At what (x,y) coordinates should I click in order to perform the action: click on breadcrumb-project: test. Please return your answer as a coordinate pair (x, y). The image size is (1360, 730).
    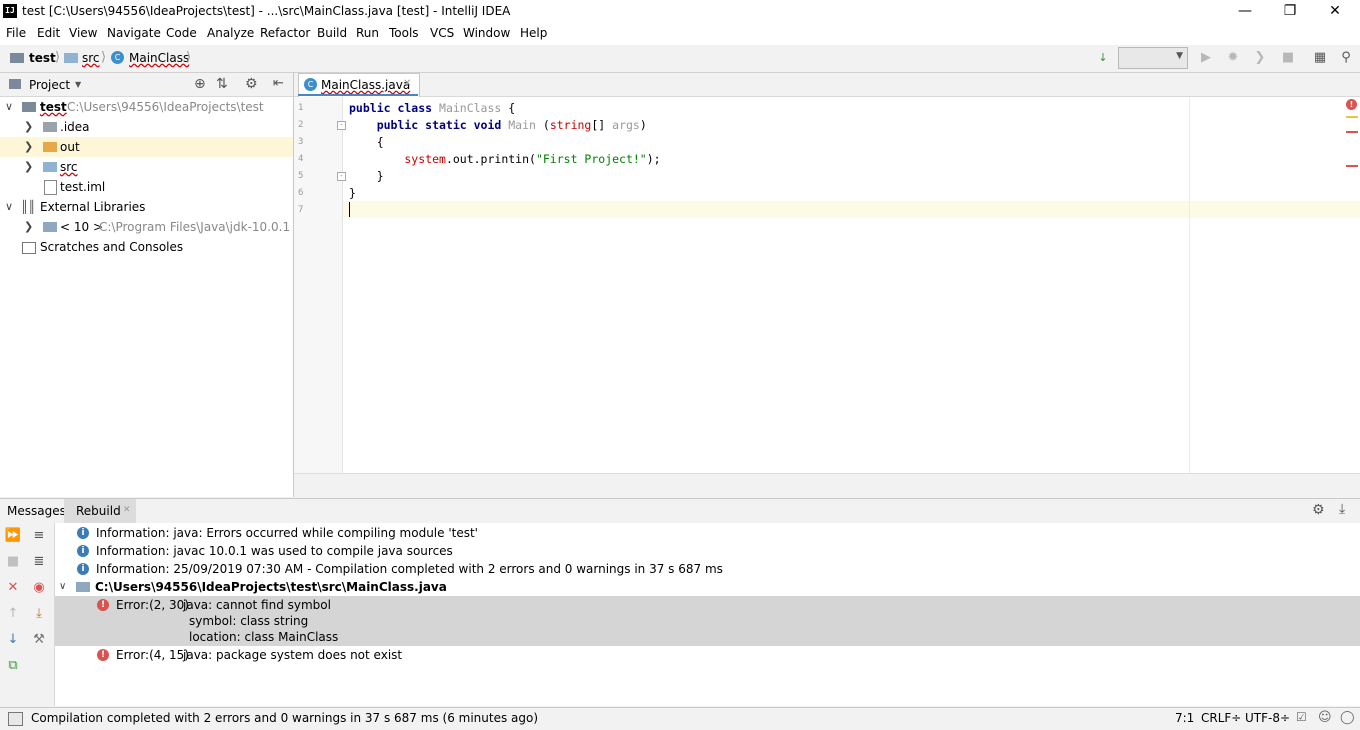
    Looking at the image, I should click on (42, 58).